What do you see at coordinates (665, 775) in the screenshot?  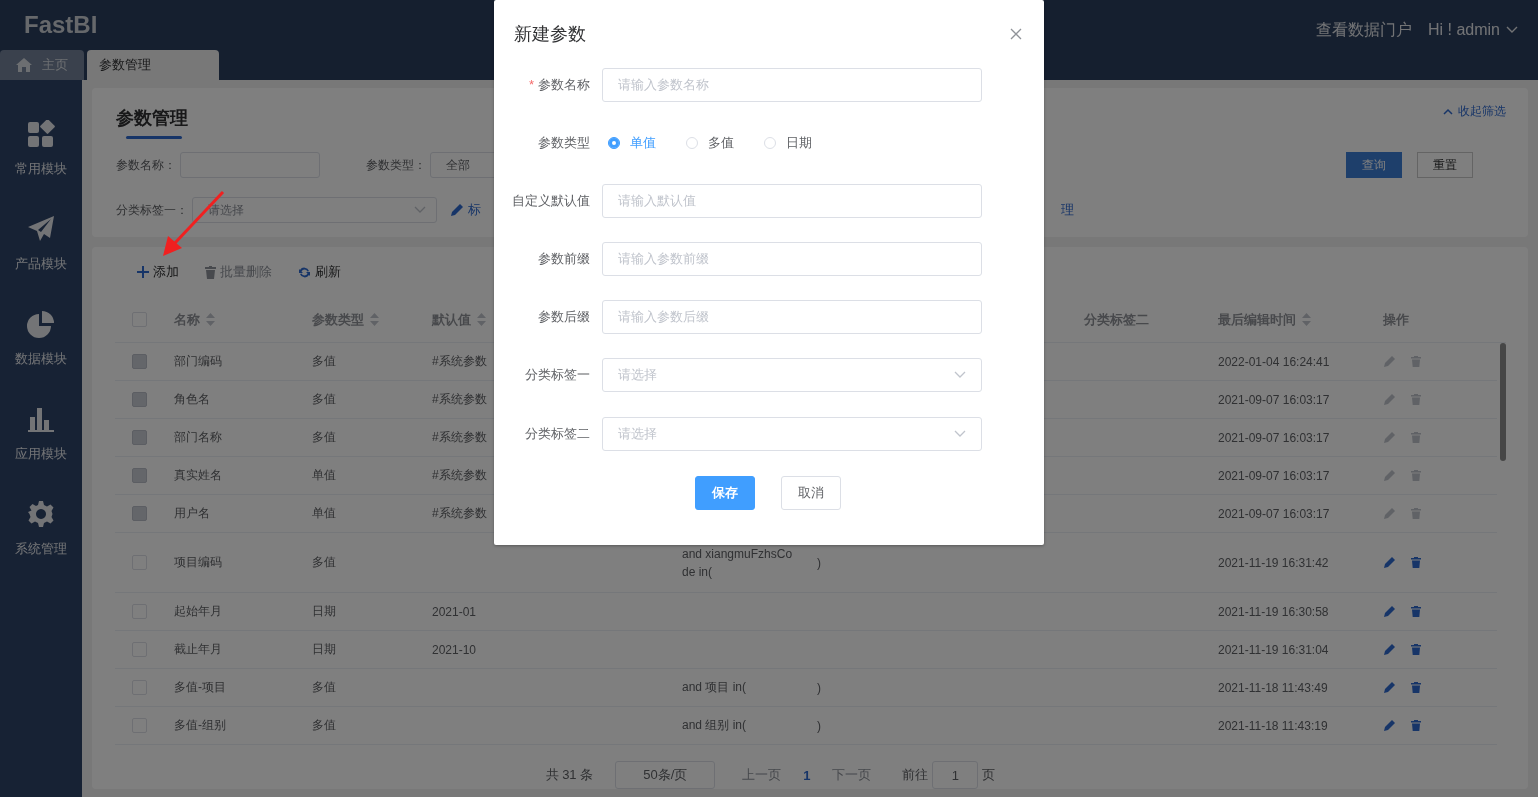 I see `page-size-select: 50条/页` at bounding box center [665, 775].